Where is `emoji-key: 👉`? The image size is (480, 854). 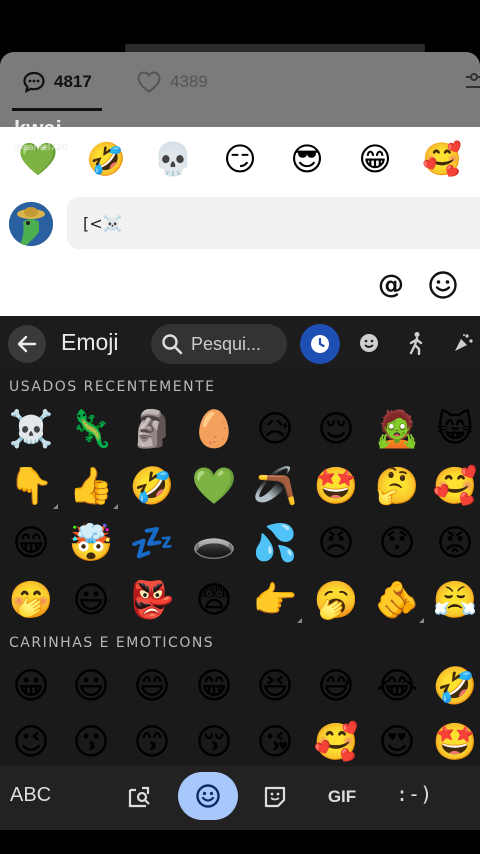
emoji-key: 👉 is located at coordinates (275, 601).